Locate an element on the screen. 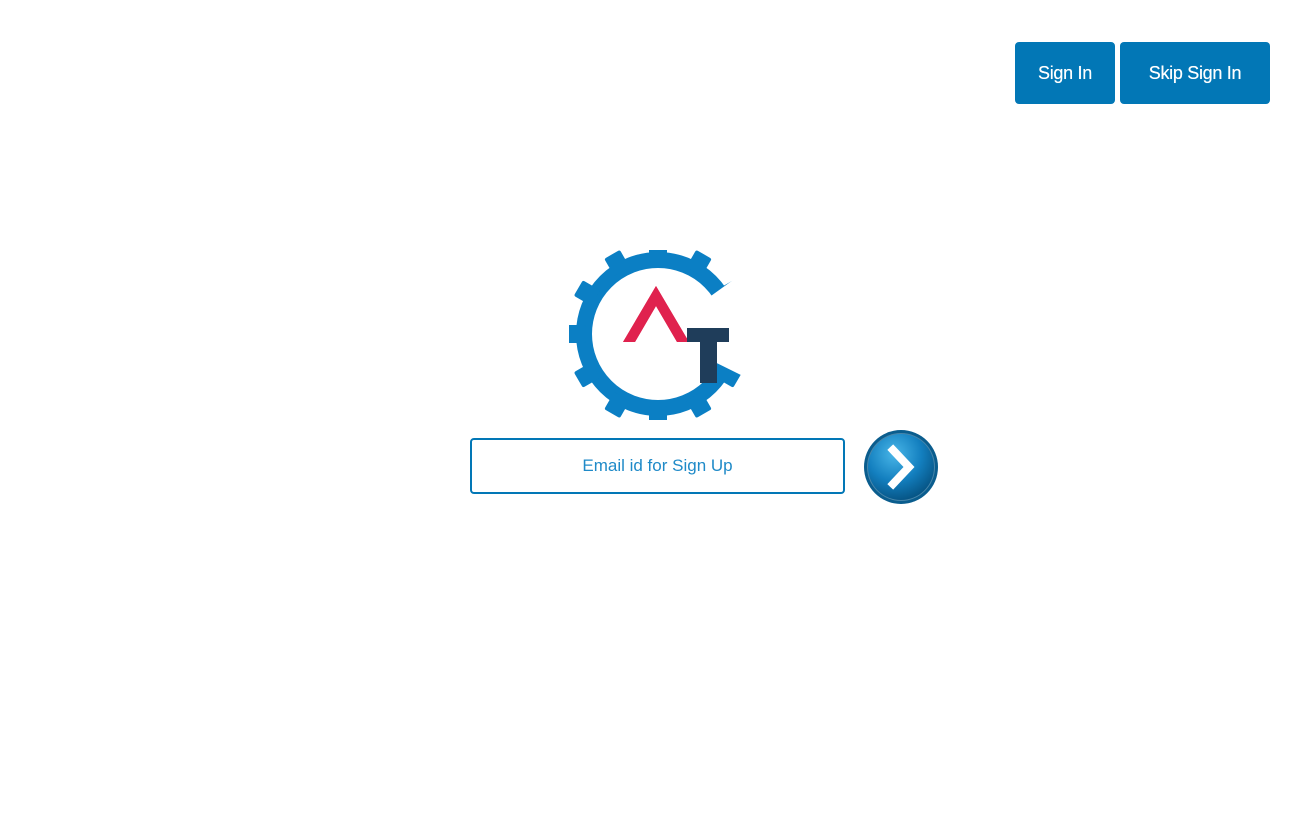 The image size is (1295, 834). logo-icon is located at coordinates (658, 334).